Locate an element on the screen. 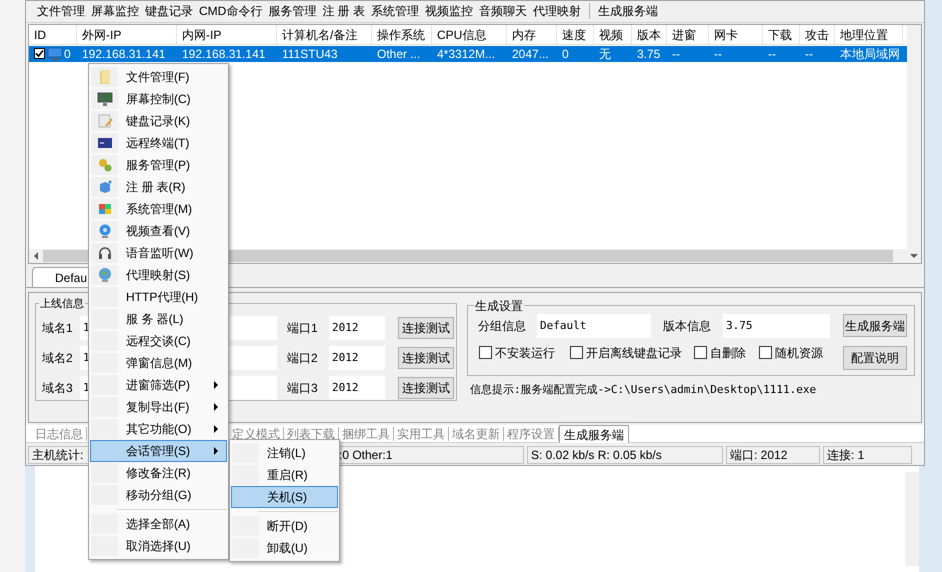 The width and height of the screenshot is (942, 572). bottom-tab: 实用工具 is located at coordinates (421, 433).